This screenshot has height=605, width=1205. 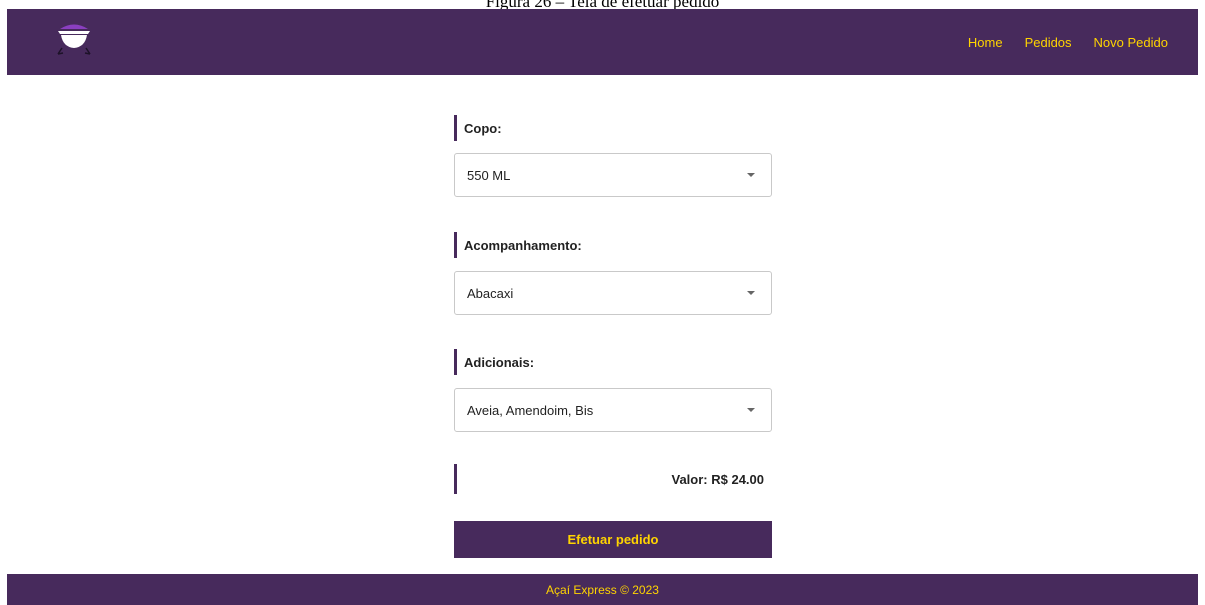 I want to click on nav-links: Home Pedidos Novo Pedido, so click(x=1068, y=42).